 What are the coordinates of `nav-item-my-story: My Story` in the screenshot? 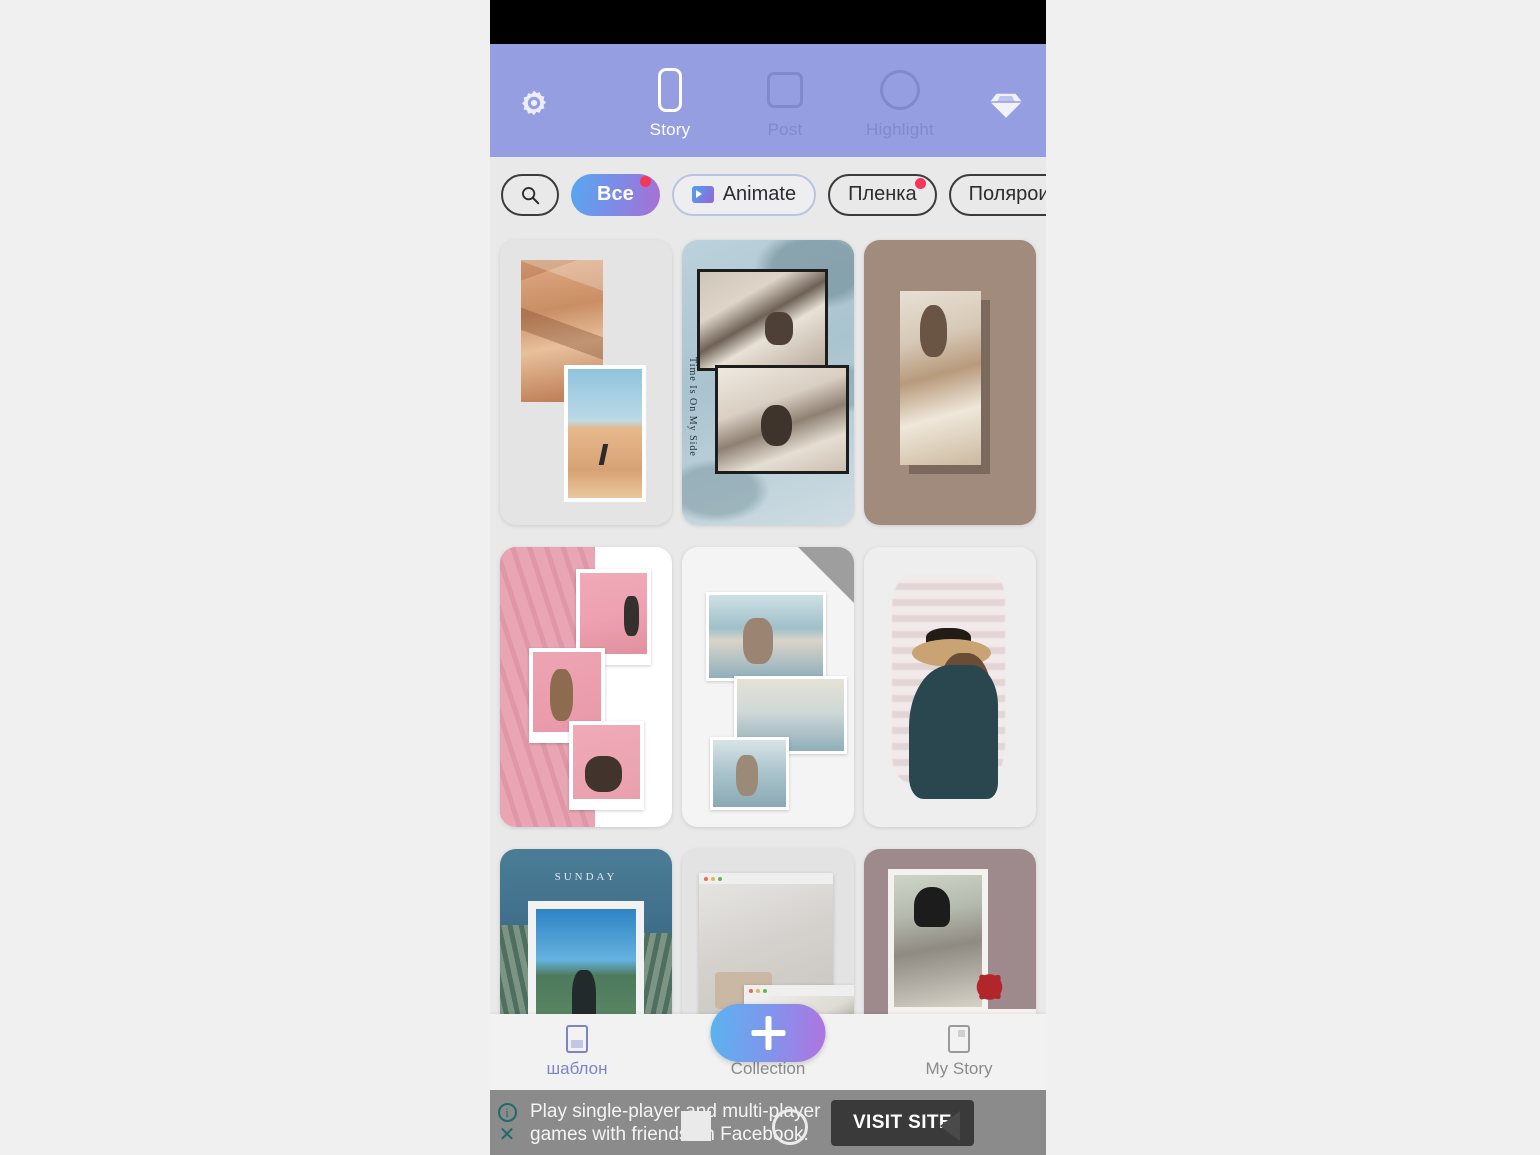 It's located at (959, 1050).